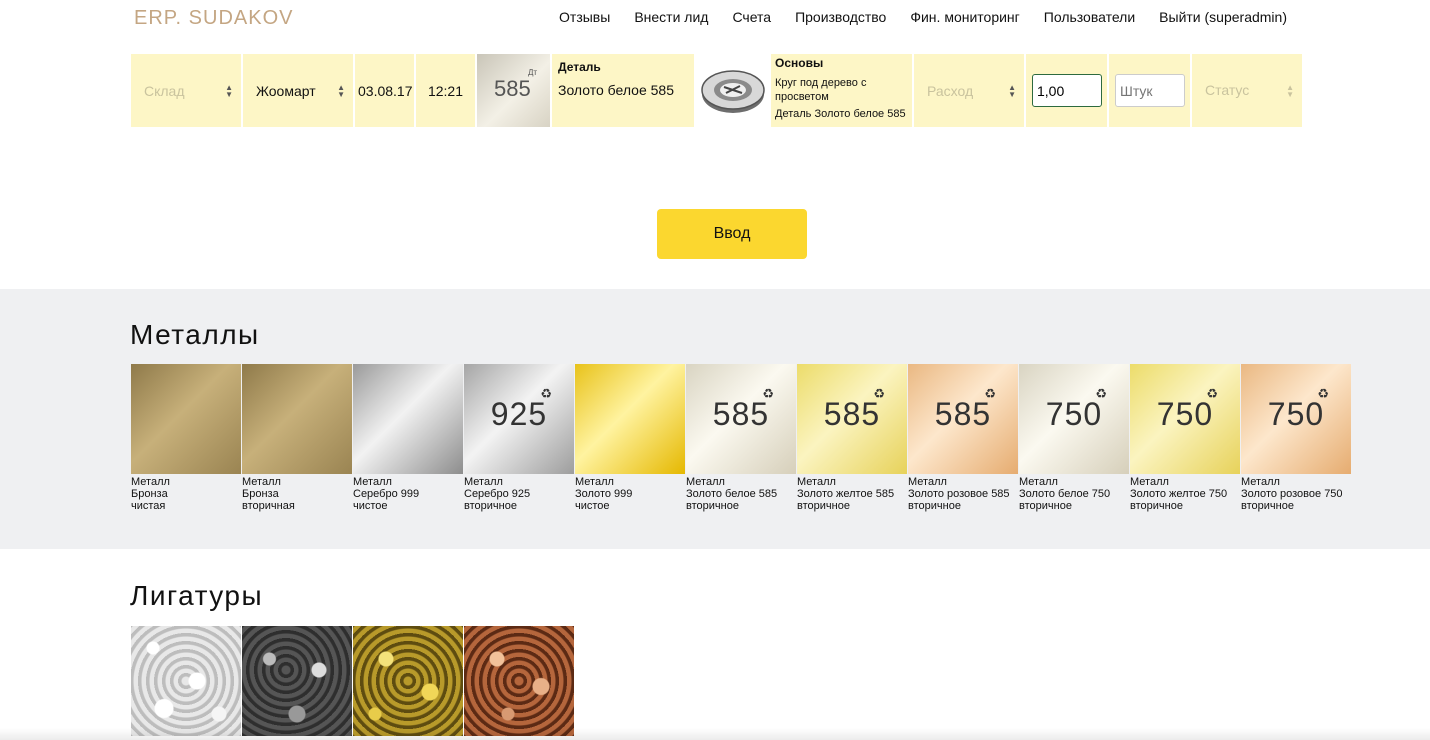 This screenshot has height=740, width=1430. I want to click on order-time: 12:21, so click(445, 90).